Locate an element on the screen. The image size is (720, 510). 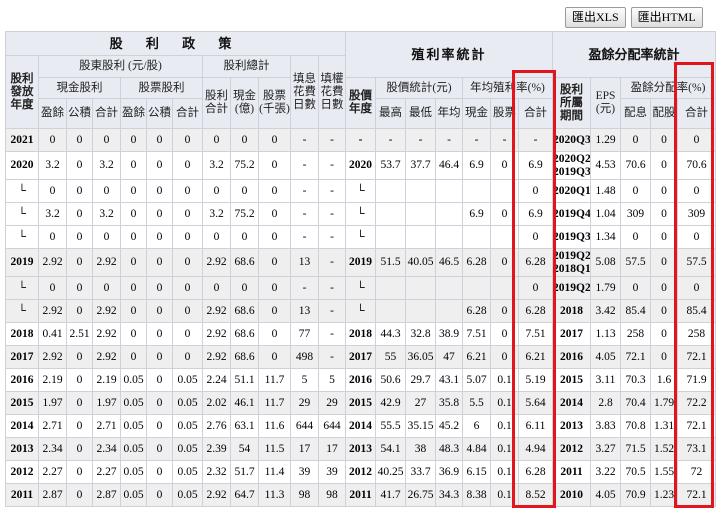
cell-dividend-sum: 2.92 is located at coordinates (216, 311).